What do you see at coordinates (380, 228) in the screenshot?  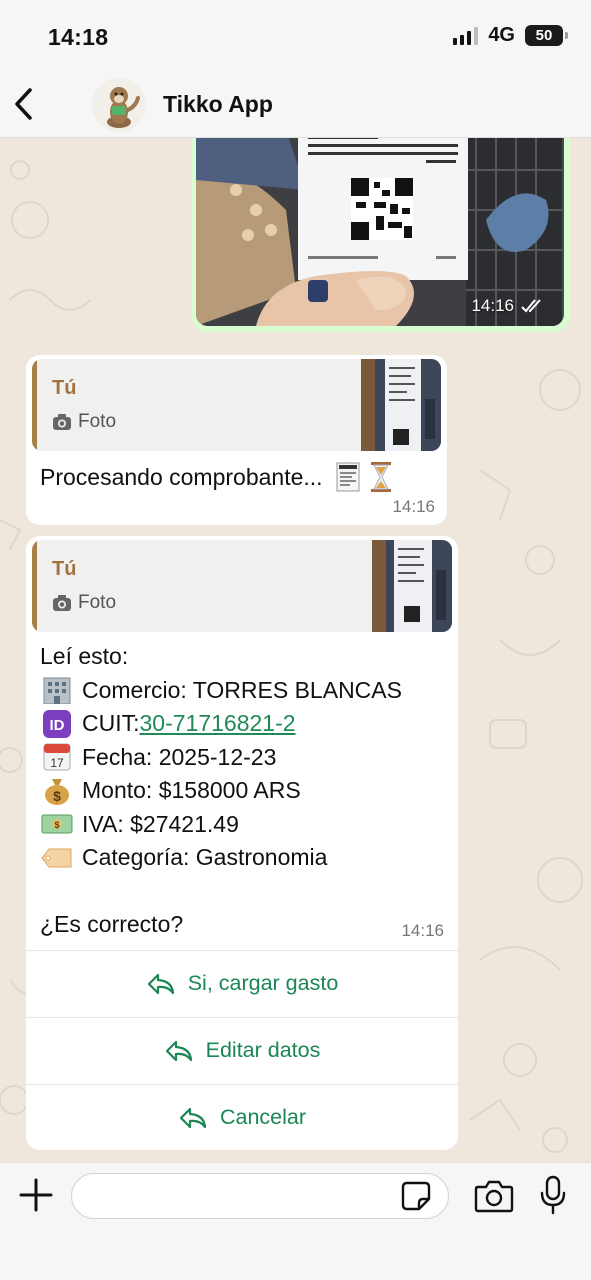 I see `receipt-photo: 14:16` at bounding box center [380, 228].